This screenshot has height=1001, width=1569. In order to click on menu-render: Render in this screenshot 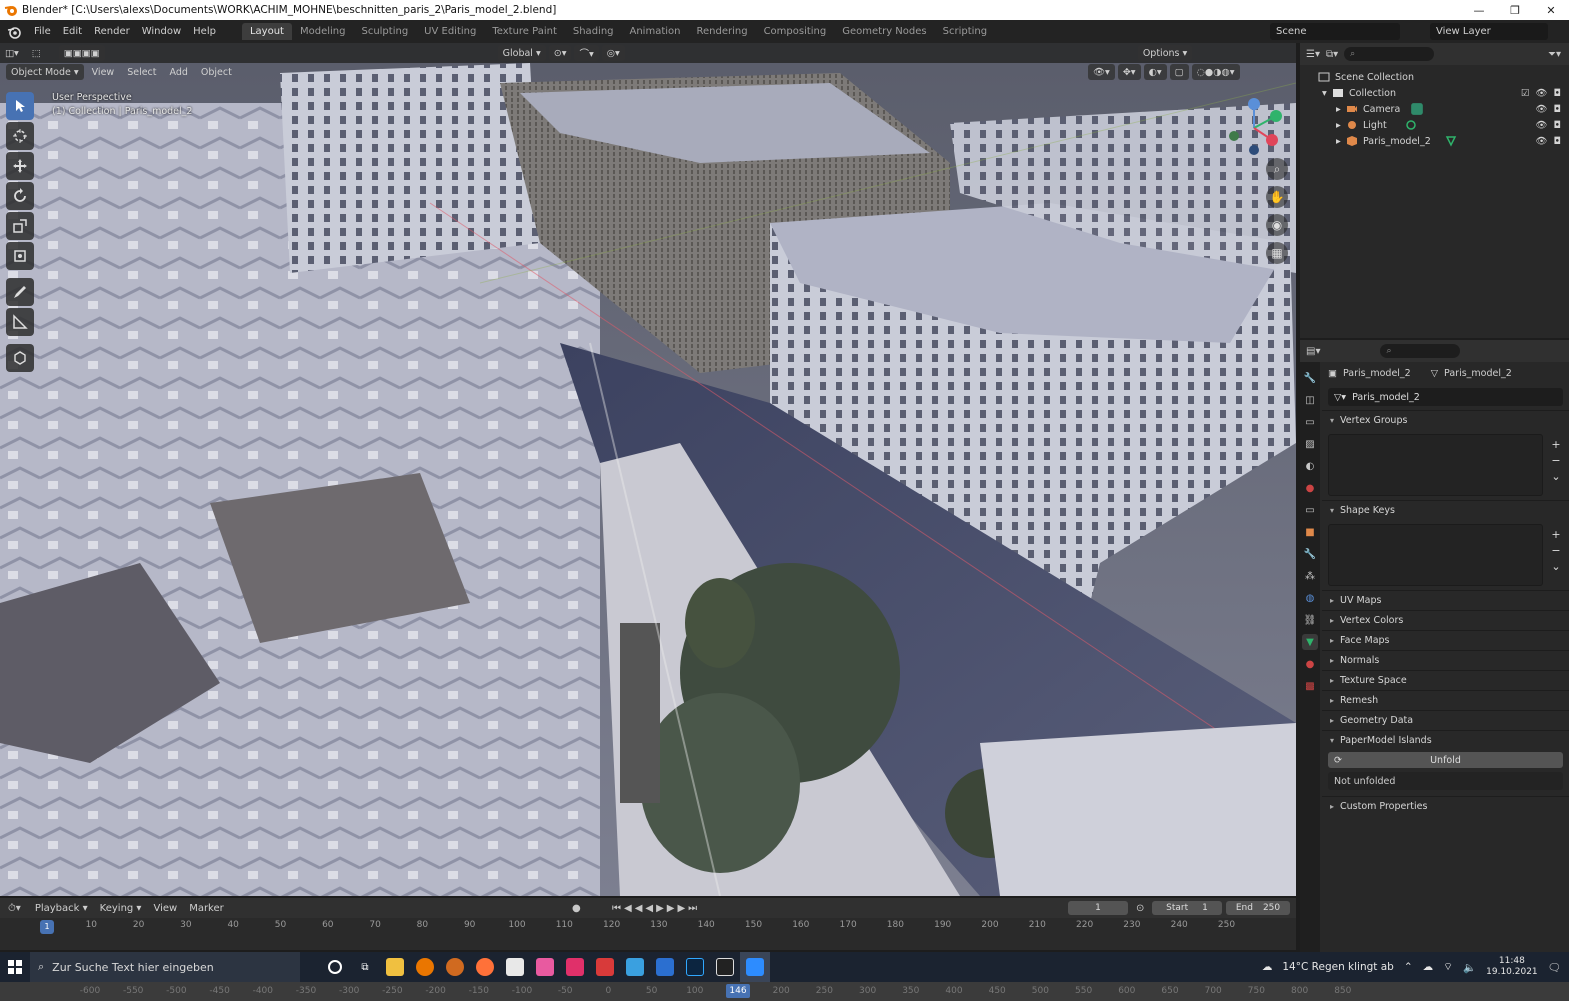, I will do `click(112, 31)`.